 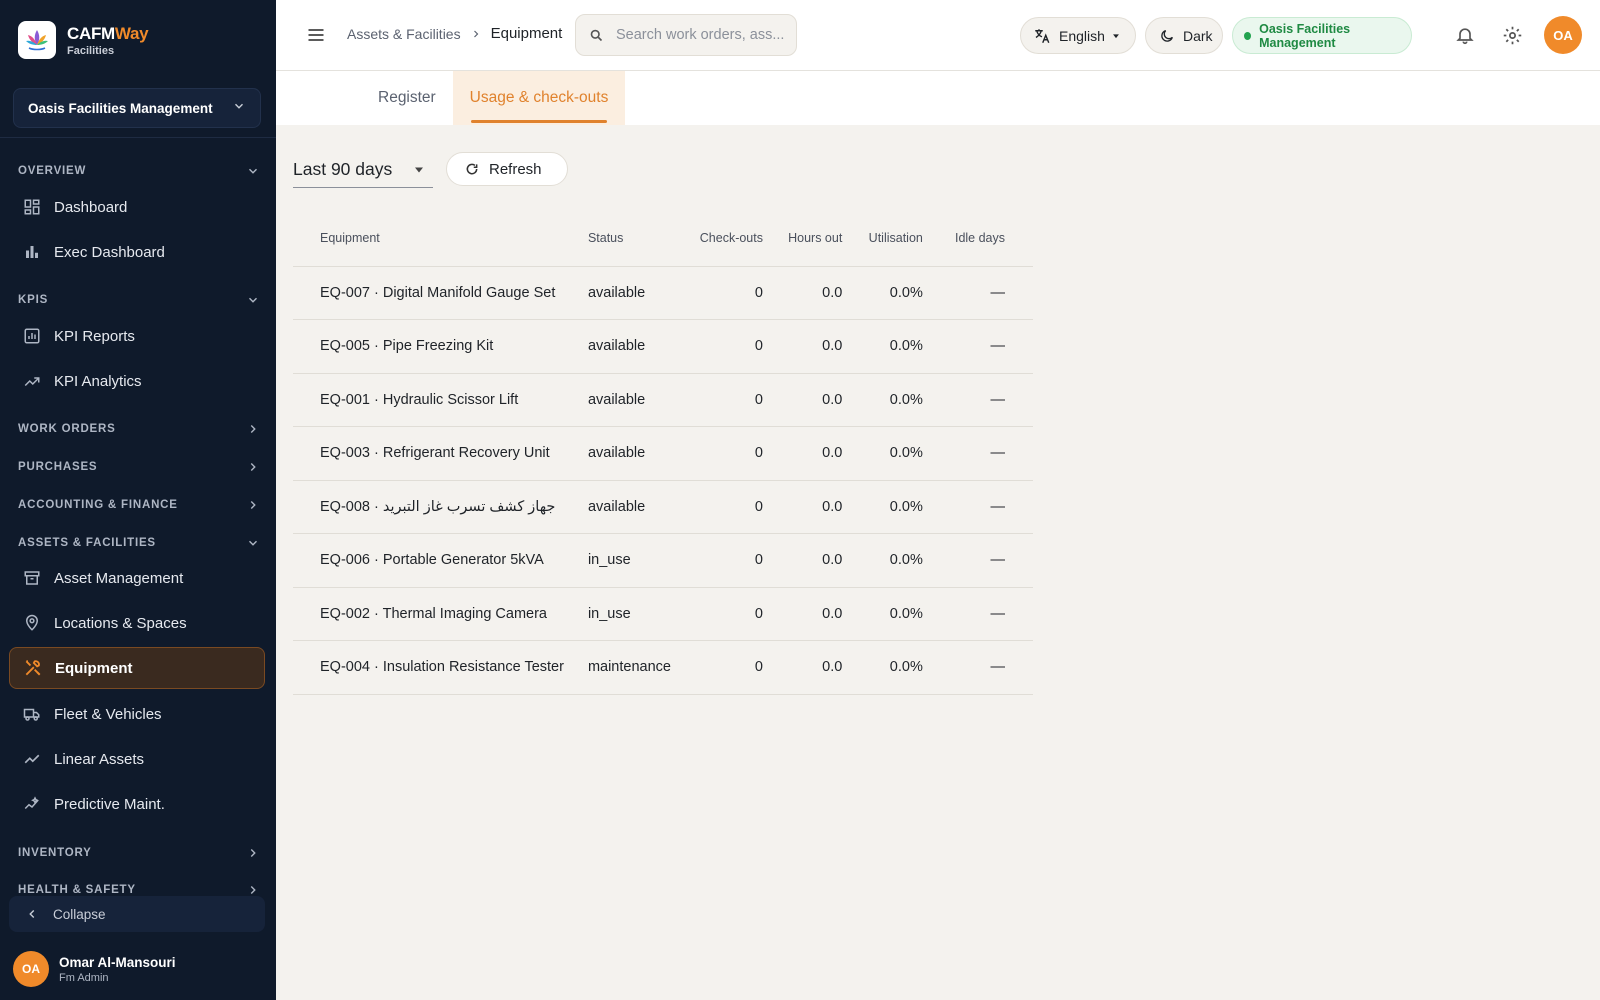 I want to click on cell-status: maintenance, so click(x=631, y=667).